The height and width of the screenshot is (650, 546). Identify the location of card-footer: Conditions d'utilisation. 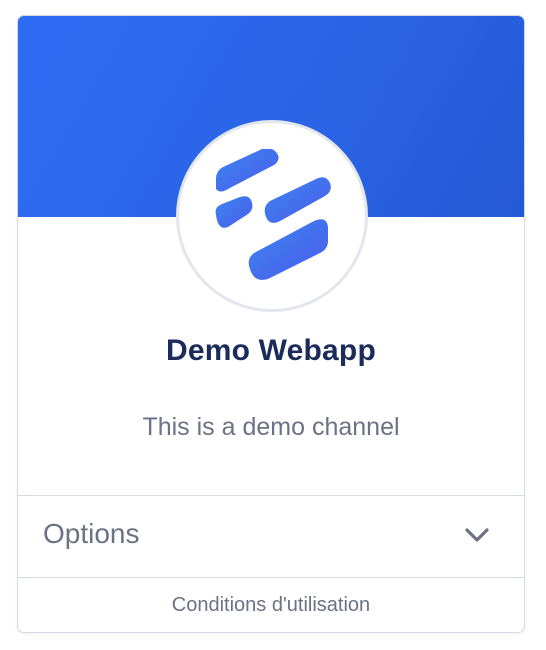
(271, 605).